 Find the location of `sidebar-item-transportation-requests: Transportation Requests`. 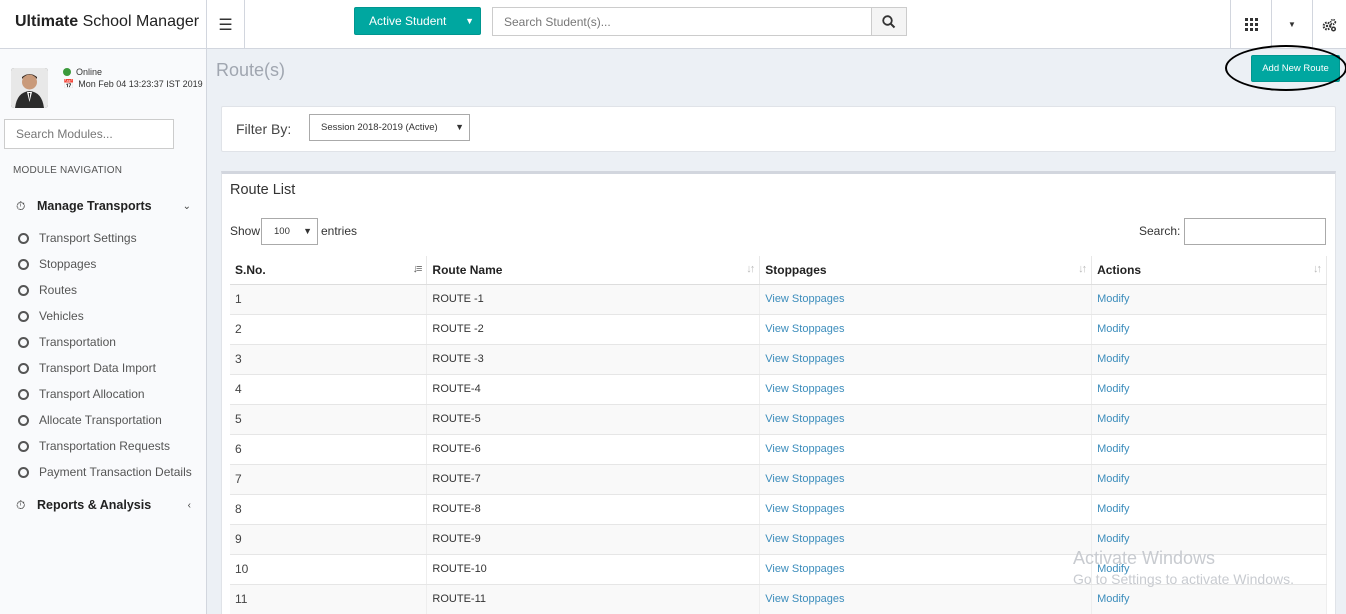

sidebar-item-transportation-requests: Transportation Requests is located at coordinates (103, 446).